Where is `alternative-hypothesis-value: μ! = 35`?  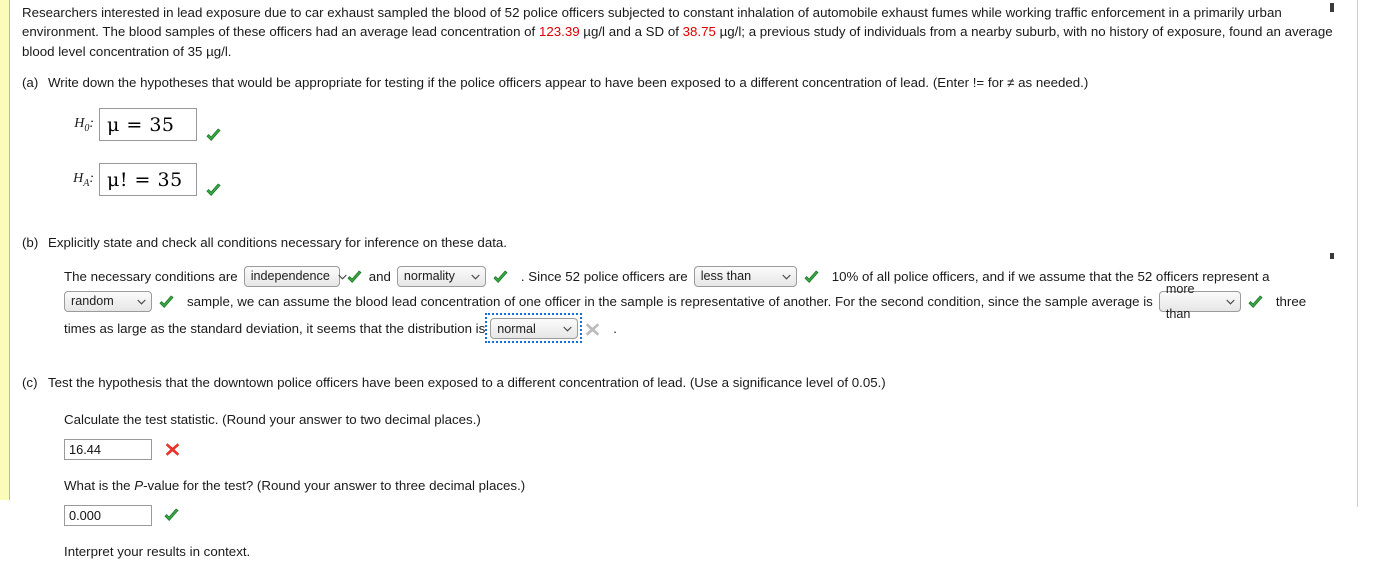
alternative-hypothesis-value: μ! = 35 is located at coordinates (145, 179).